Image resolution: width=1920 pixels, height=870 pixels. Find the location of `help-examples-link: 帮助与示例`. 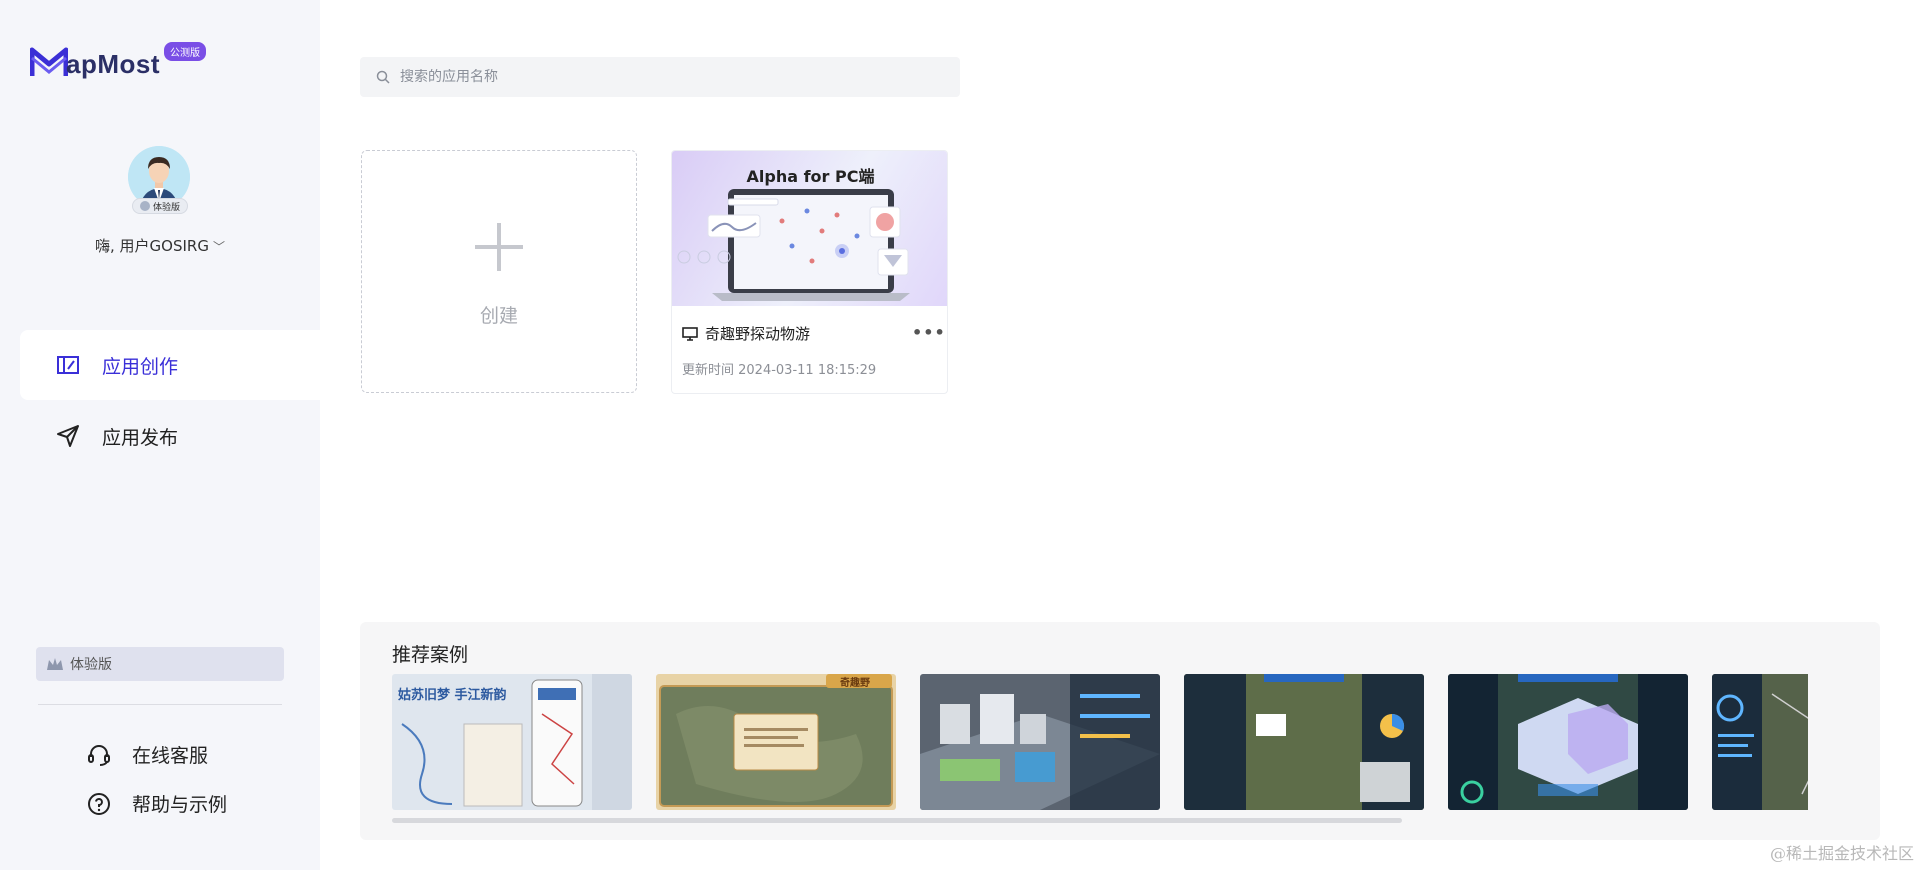

help-examples-link: 帮助与示例 is located at coordinates (156, 803).